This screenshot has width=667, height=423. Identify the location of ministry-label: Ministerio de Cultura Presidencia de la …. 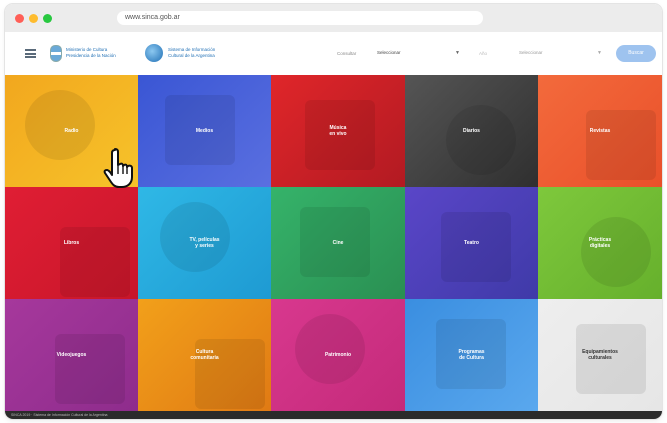
(91, 52).